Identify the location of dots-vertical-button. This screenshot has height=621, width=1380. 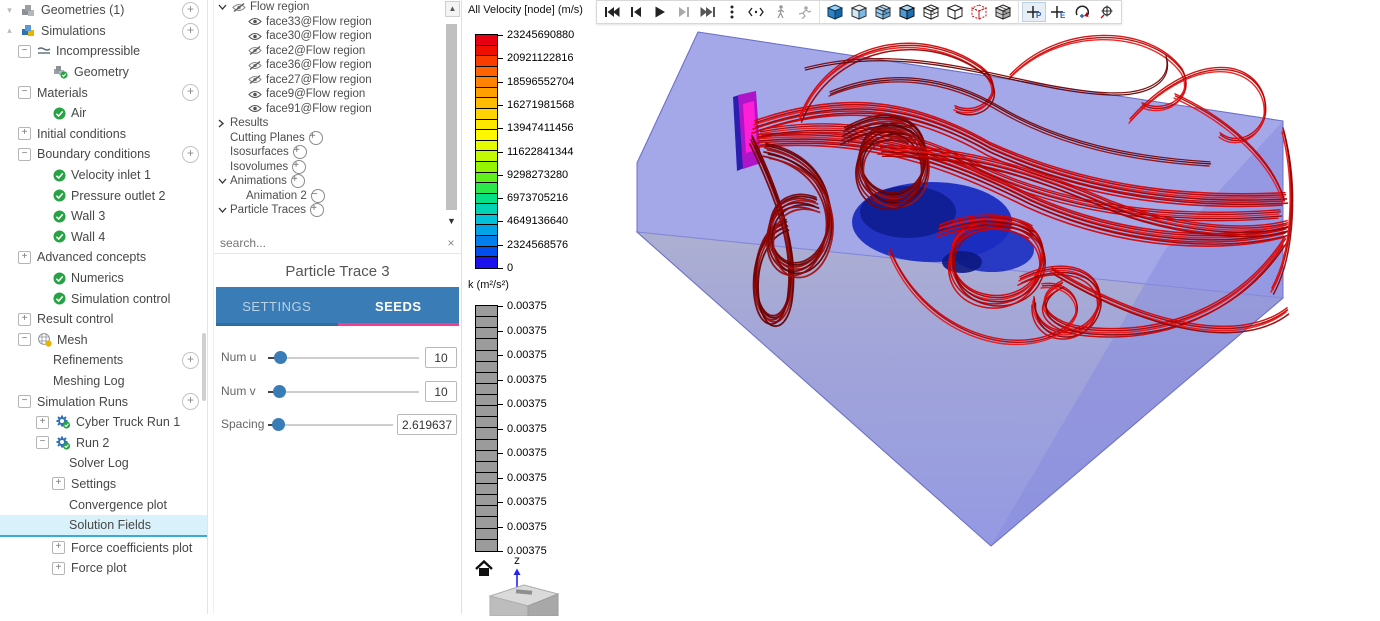
(732, 12).